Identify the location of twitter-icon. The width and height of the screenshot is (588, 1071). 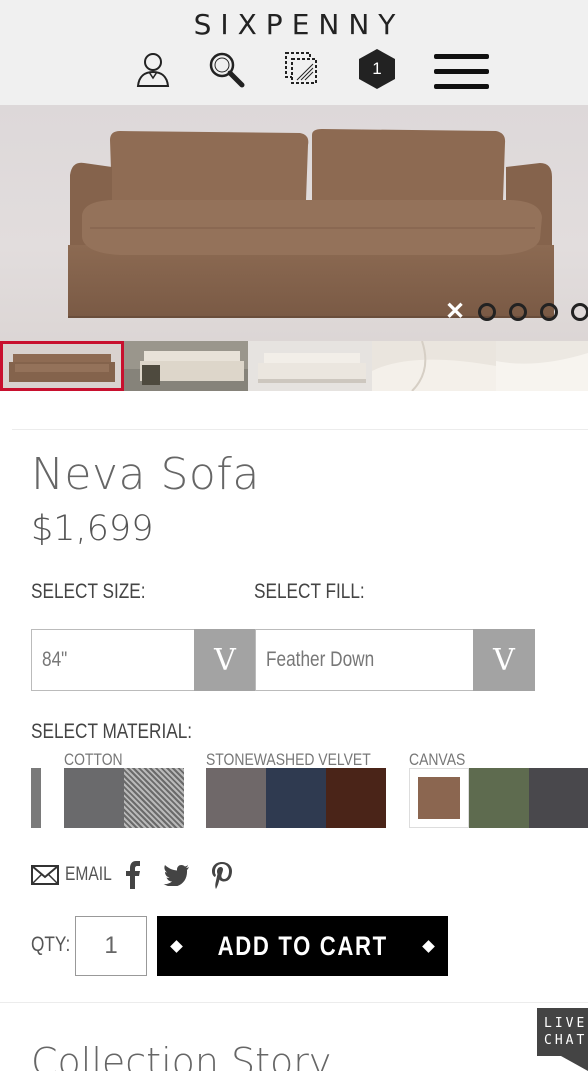
(176, 875).